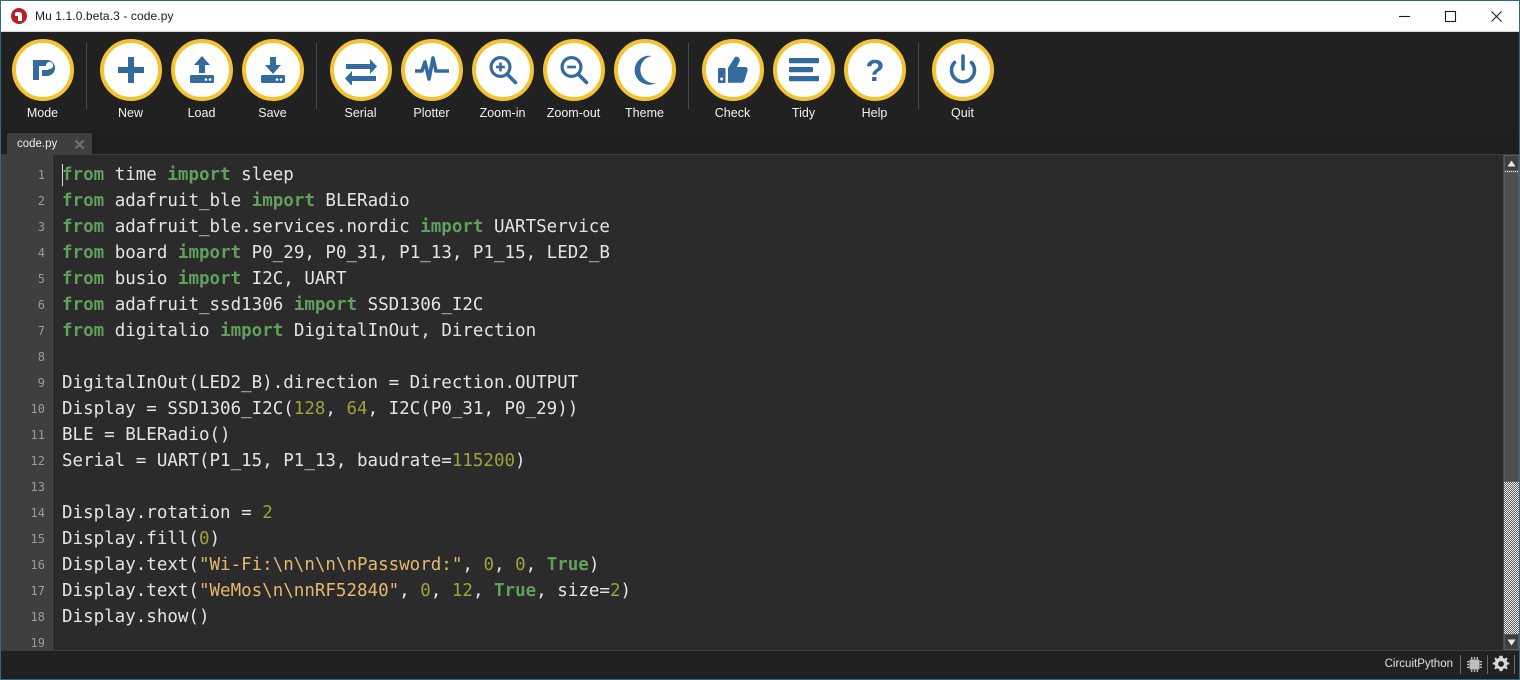 Image resolution: width=1520 pixels, height=680 pixels. I want to click on chip-icon, so click(1474, 664).